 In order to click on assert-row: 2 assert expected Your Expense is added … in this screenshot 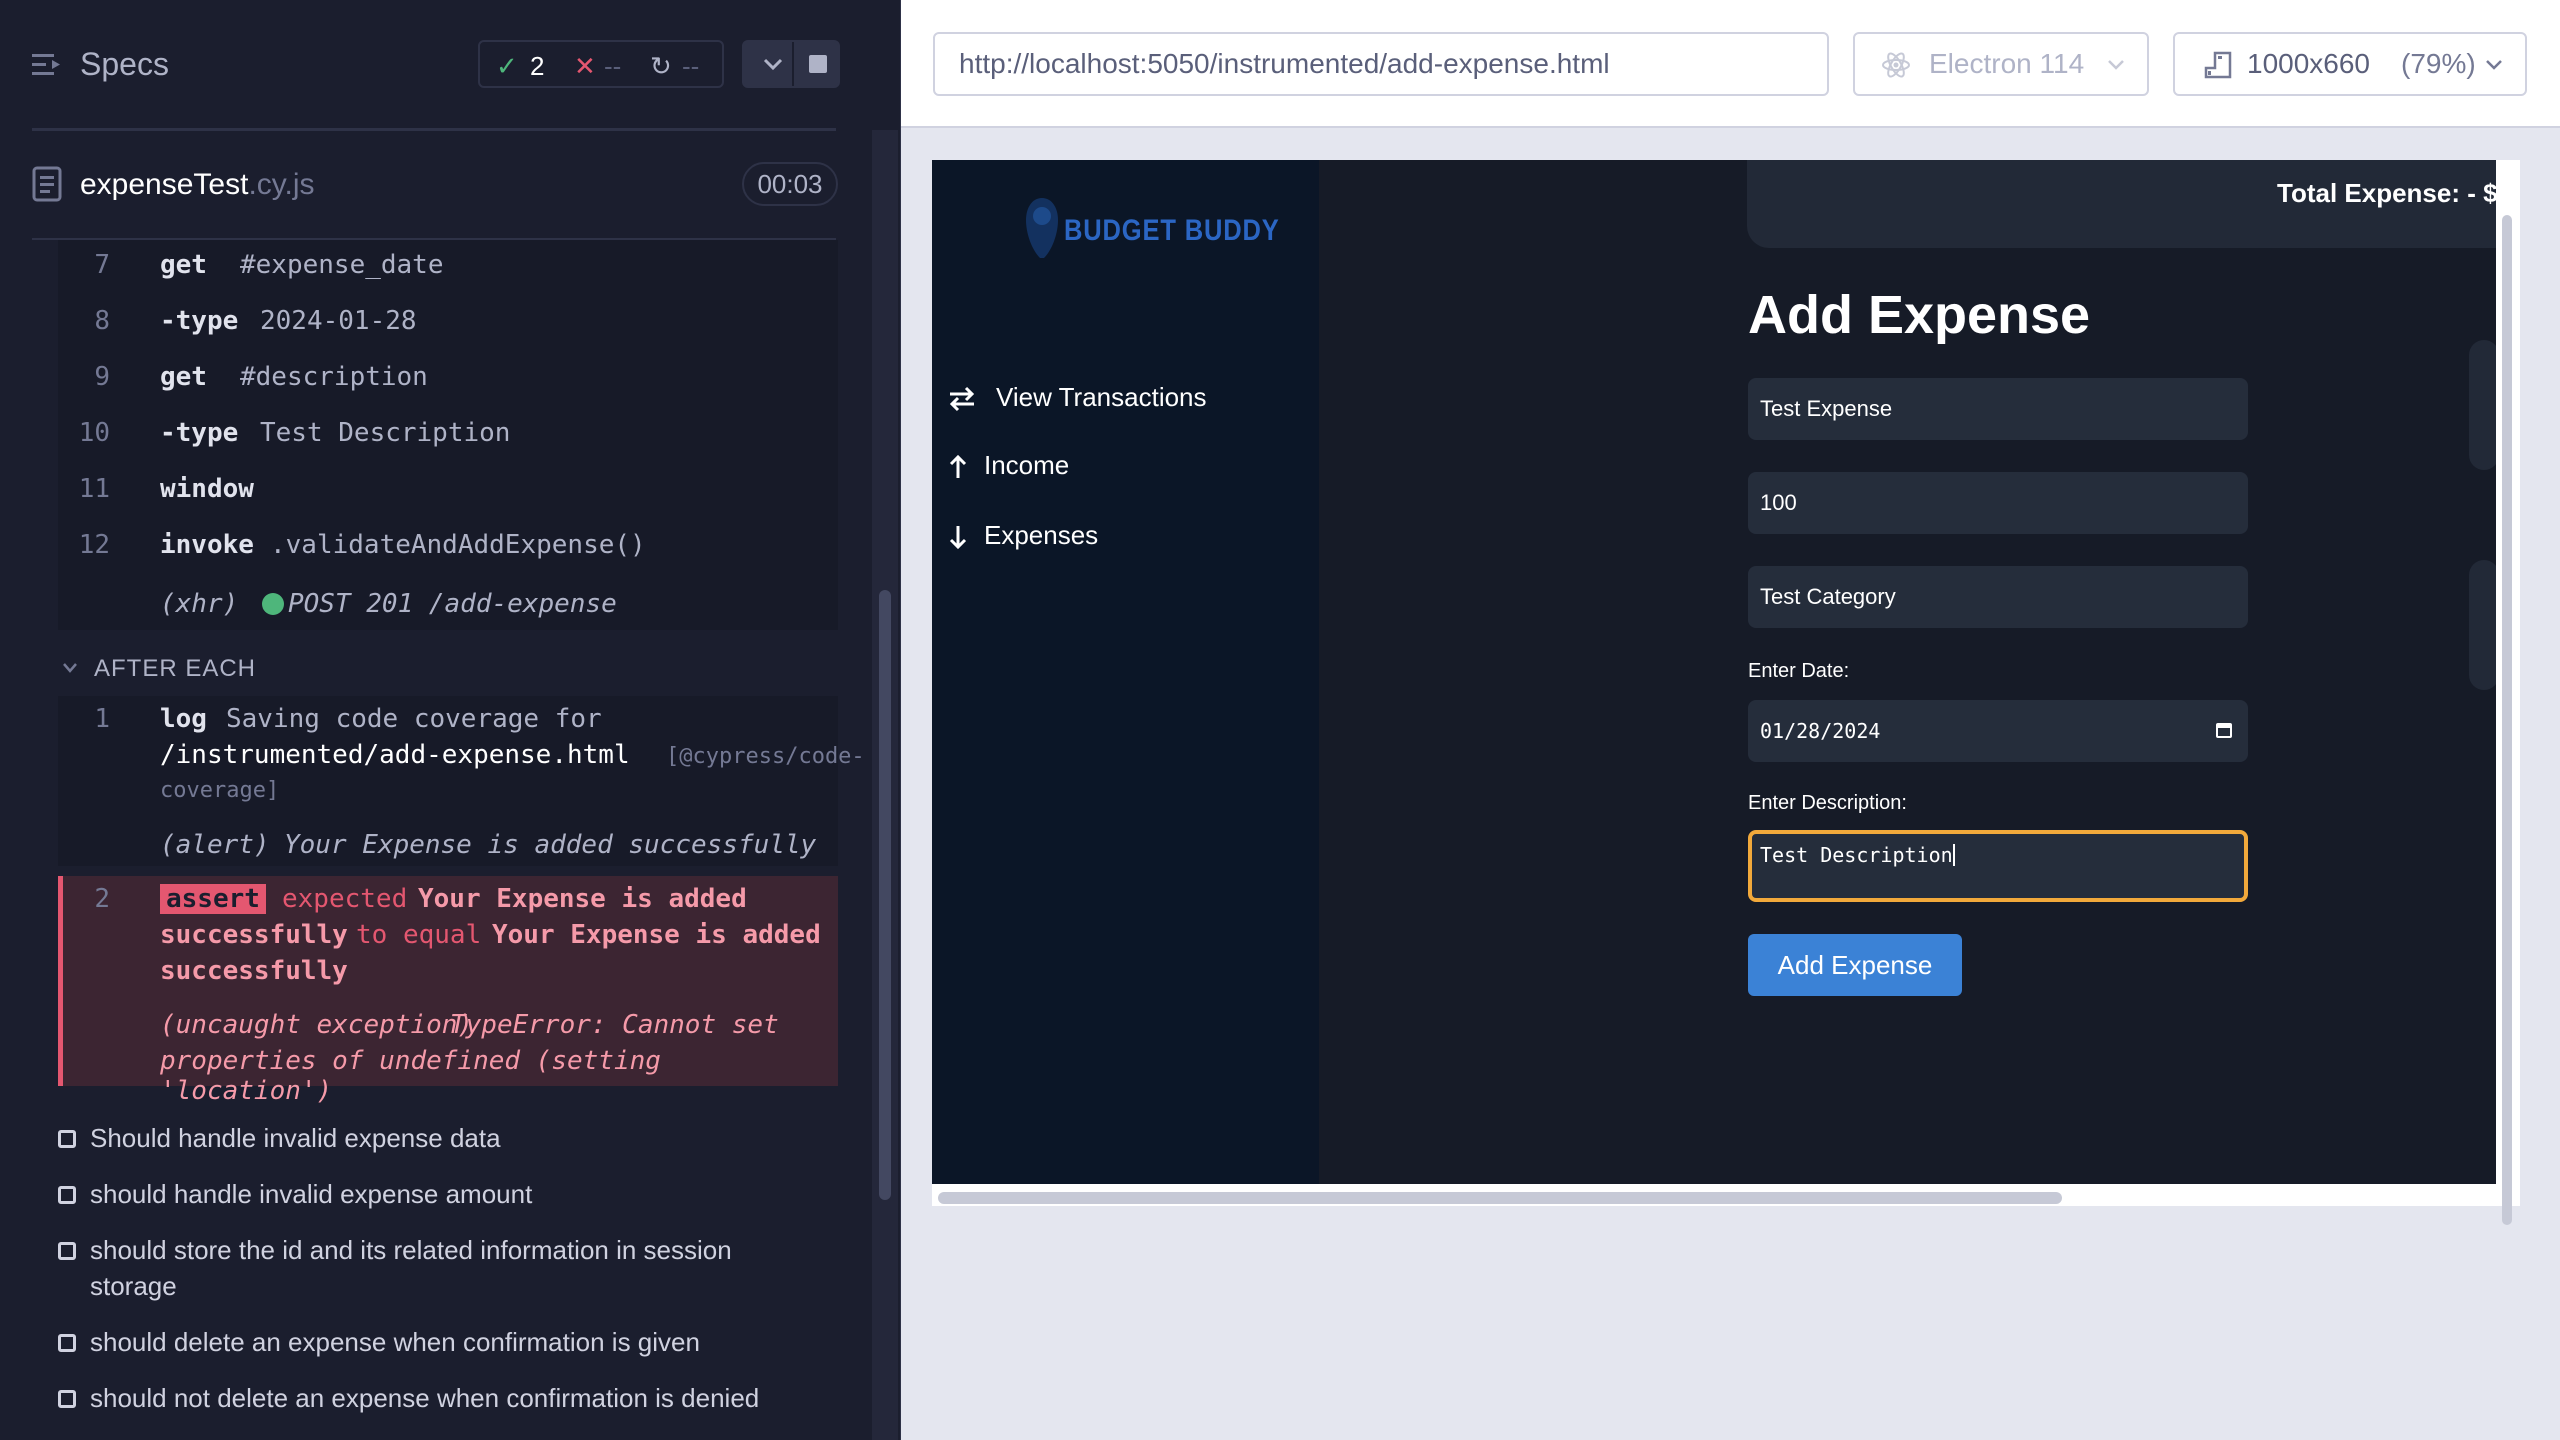, I will do `click(448, 939)`.